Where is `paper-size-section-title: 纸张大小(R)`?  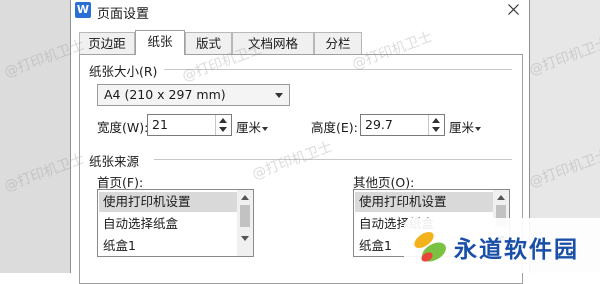
paper-size-section-title: 纸张大小(R) is located at coordinates (123, 71).